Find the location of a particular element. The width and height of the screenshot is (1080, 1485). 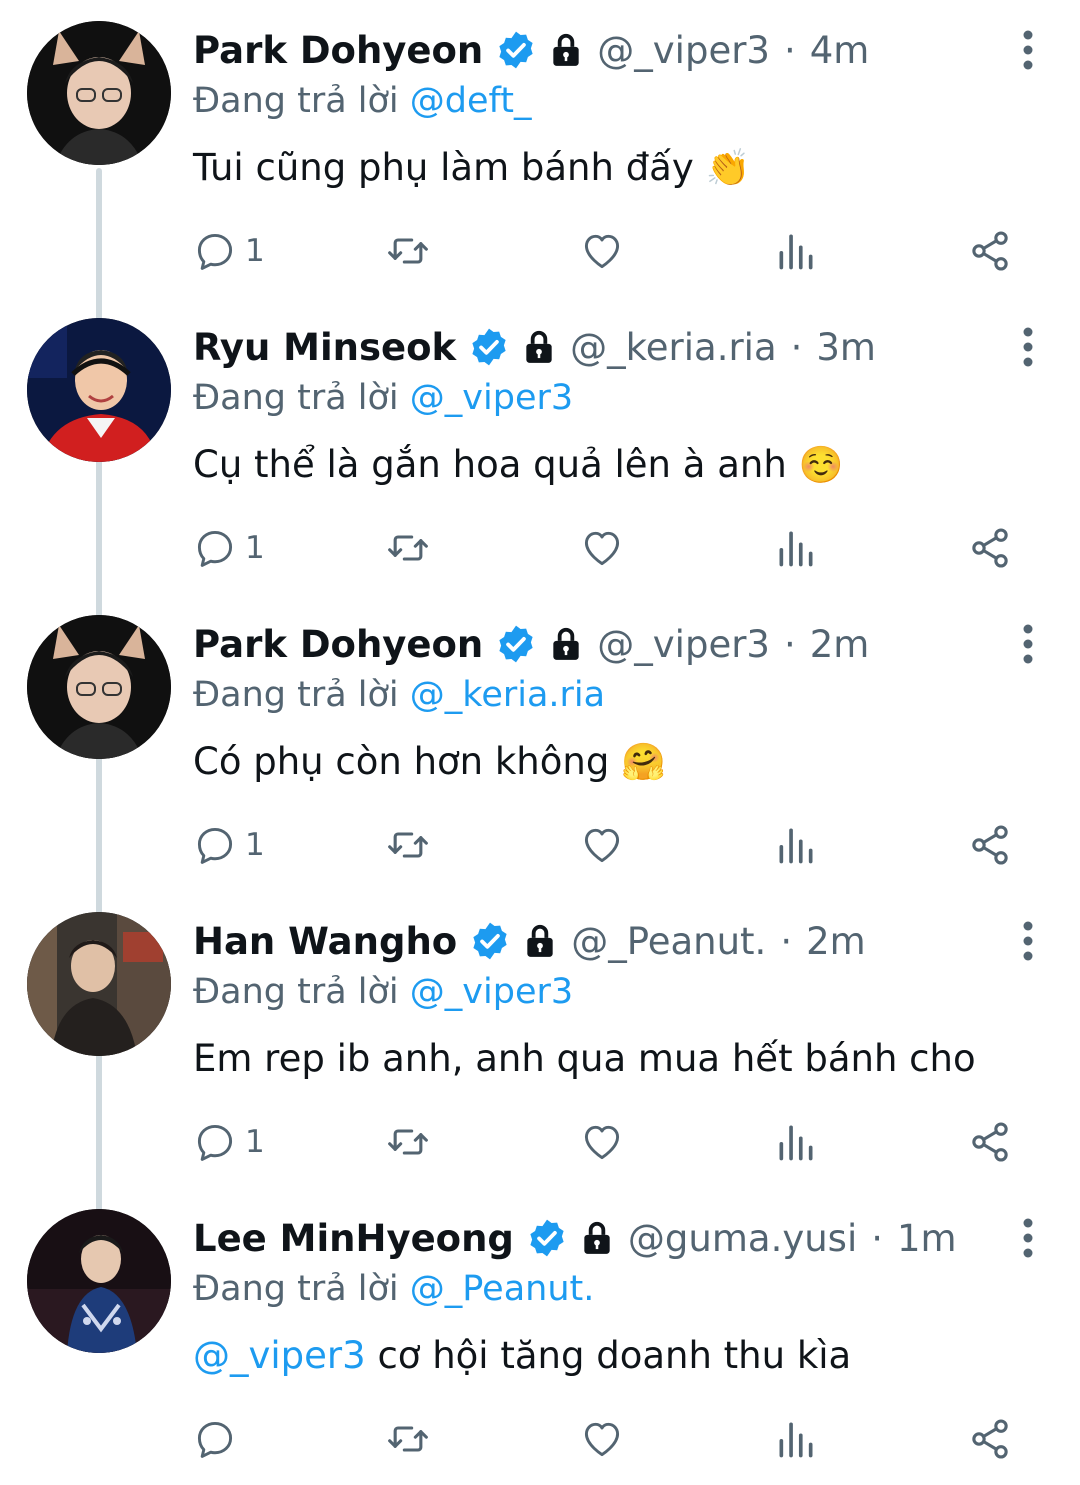

tweet-body: Cụ thể là gắn hoa quả lên à anh is located at coordinates (490, 464).